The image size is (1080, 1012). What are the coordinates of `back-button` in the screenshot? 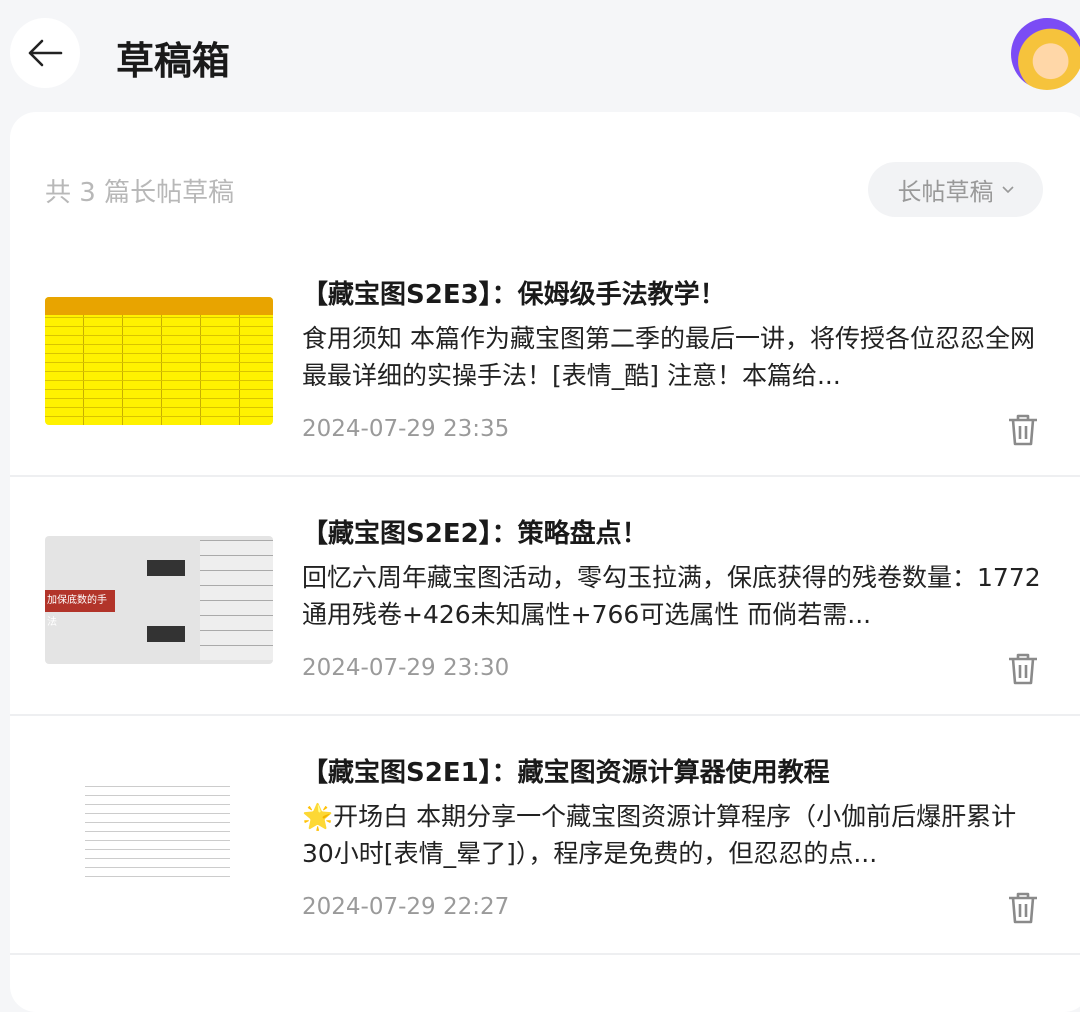 It's located at (45, 53).